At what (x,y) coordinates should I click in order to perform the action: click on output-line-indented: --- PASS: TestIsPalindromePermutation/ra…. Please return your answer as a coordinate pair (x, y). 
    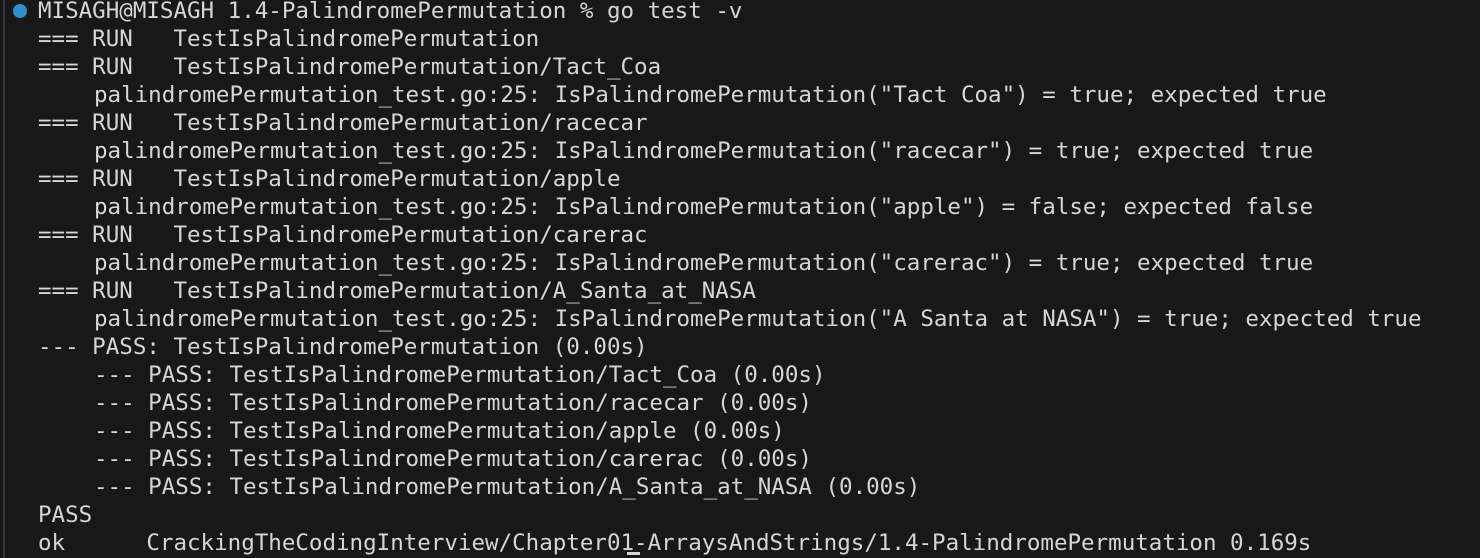
    Looking at the image, I should click on (453, 403).